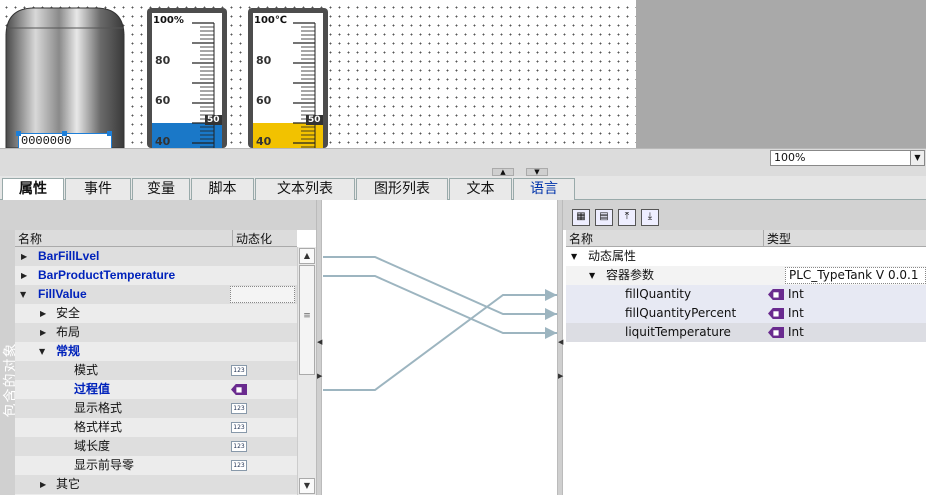 This screenshot has width=926, height=495. Describe the element at coordinates (69, 256) in the screenshot. I see `tree-item-label: BarFillLvel` at that location.